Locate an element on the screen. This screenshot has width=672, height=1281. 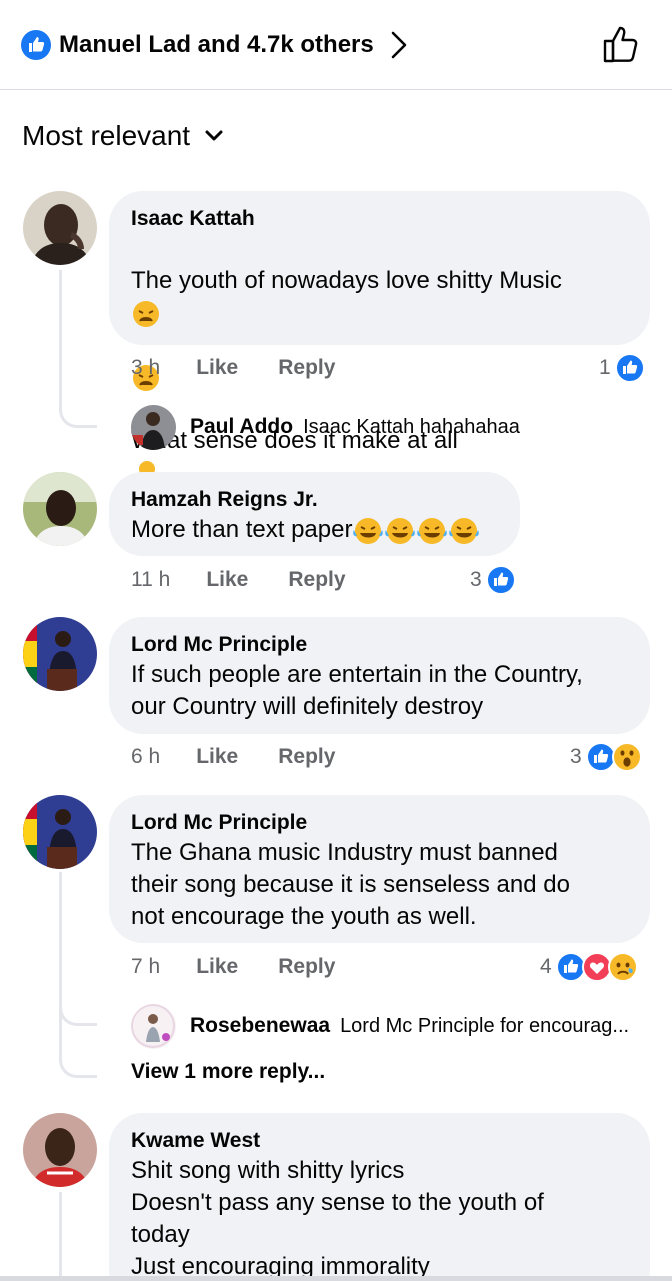
reaction-summary: 1 is located at coordinates (622, 368).